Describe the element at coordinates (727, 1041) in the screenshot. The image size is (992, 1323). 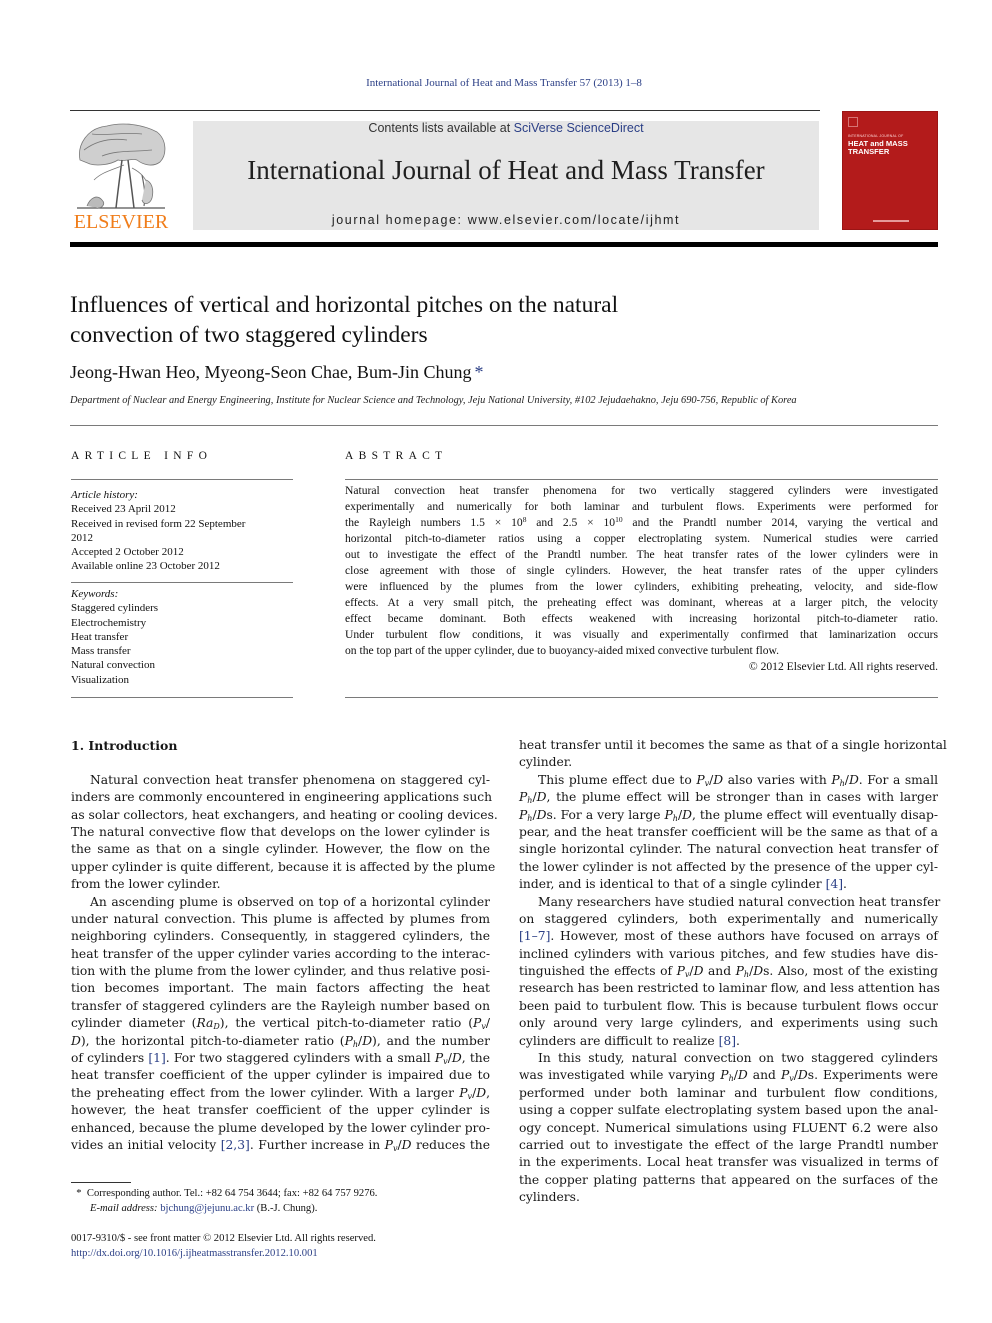
I see `citation-link: [8]` at that location.